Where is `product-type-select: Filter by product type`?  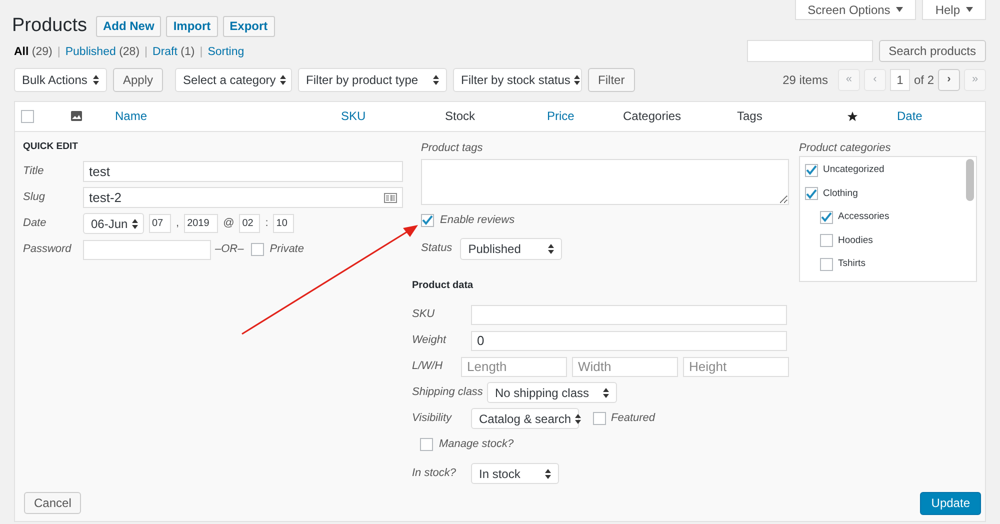 product-type-select: Filter by product type is located at coordinates (373, 80).